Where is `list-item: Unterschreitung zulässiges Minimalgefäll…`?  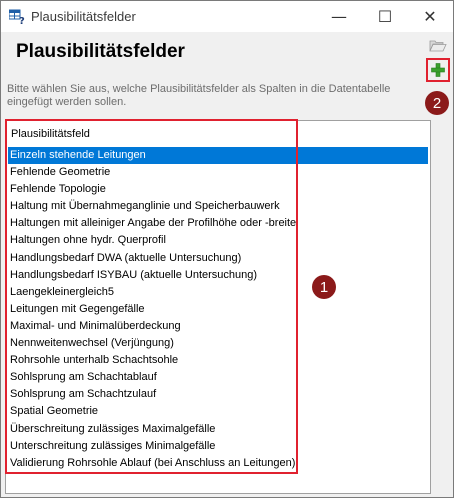
list-item: Unterschreitung zulässiges Minimalgefäll… is located at coordinates (218, 446).